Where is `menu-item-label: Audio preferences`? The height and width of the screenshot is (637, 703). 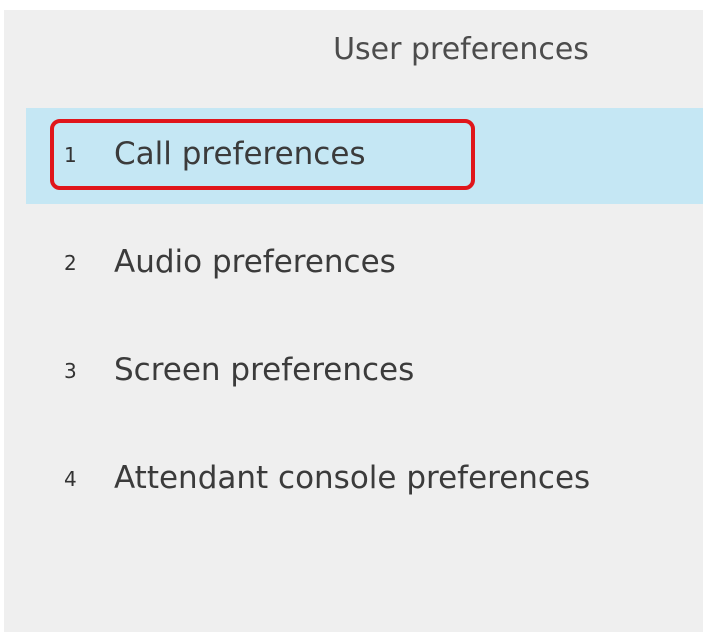
menu-item-label: Audio preferences is located at coordinates (255, 262).